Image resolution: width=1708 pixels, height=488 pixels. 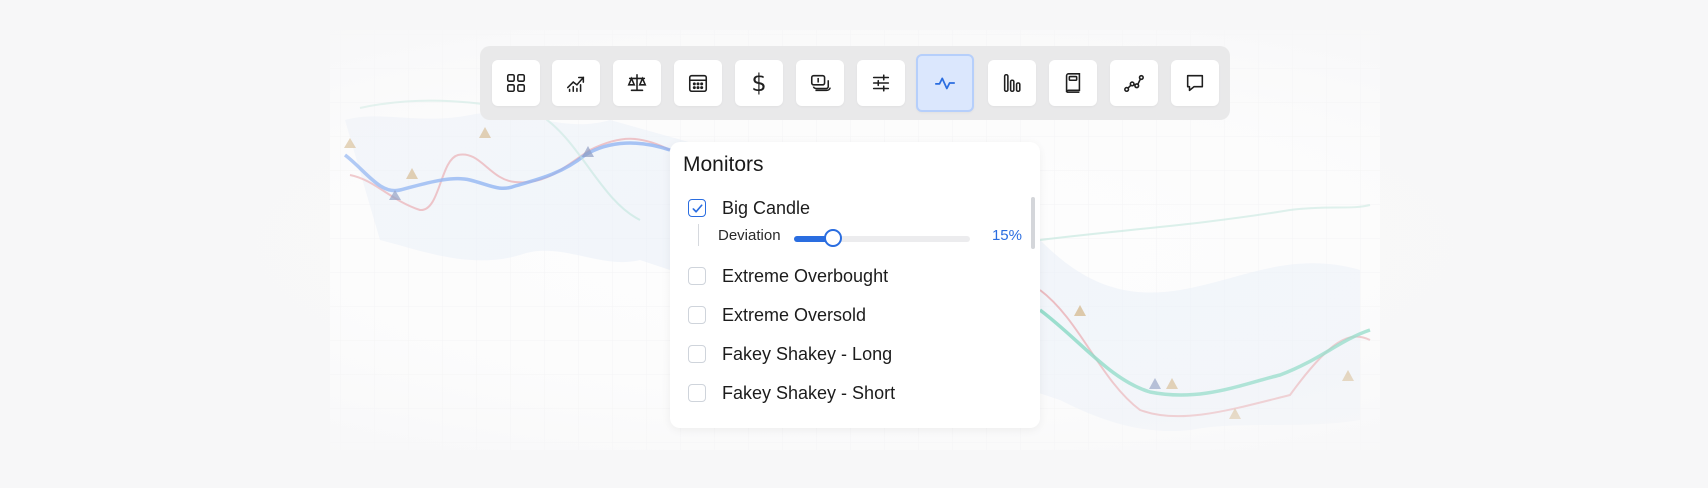 I want to click on chart-trend-icon, so click(x=575, y=84).